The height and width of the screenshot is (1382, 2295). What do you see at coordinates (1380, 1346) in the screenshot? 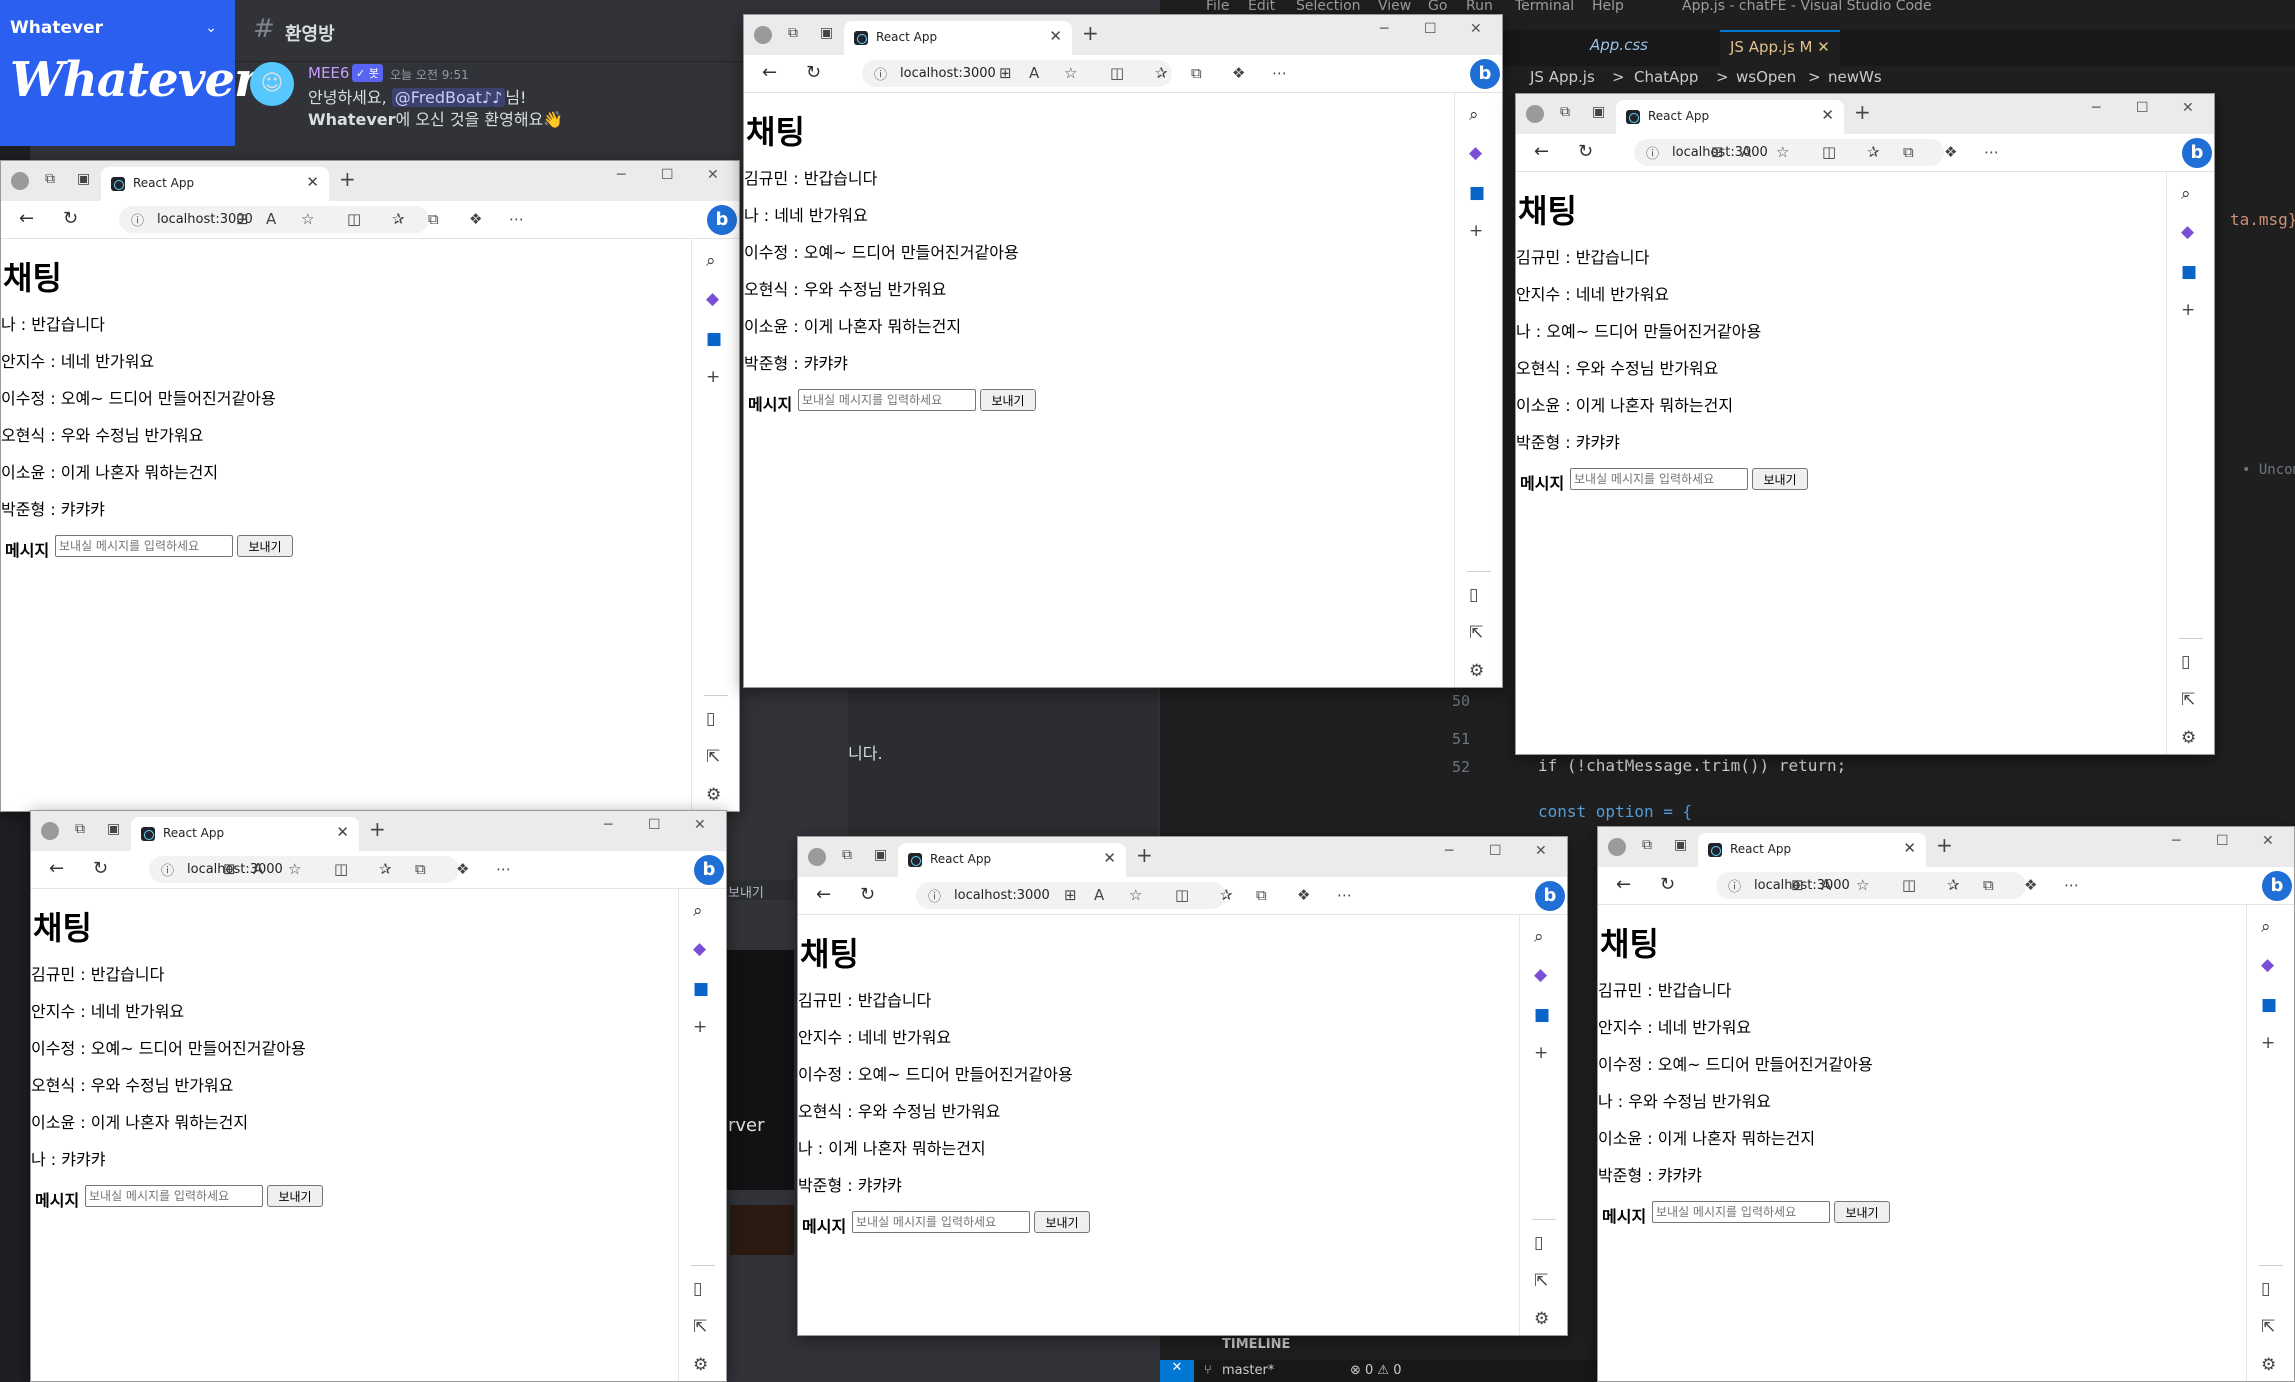
I see `timeline-panel: TIMELINE` at bounding box center [1380, 1346].